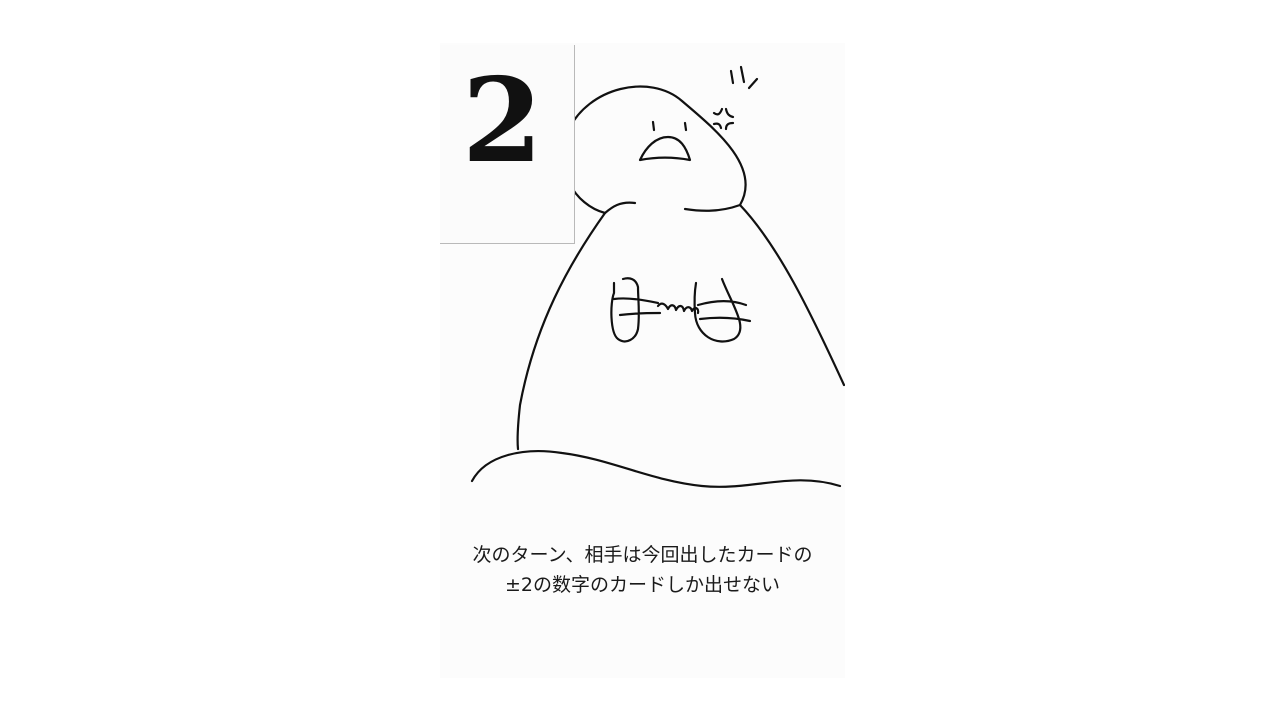  I want to click on ghost-body, so click(561, 331).